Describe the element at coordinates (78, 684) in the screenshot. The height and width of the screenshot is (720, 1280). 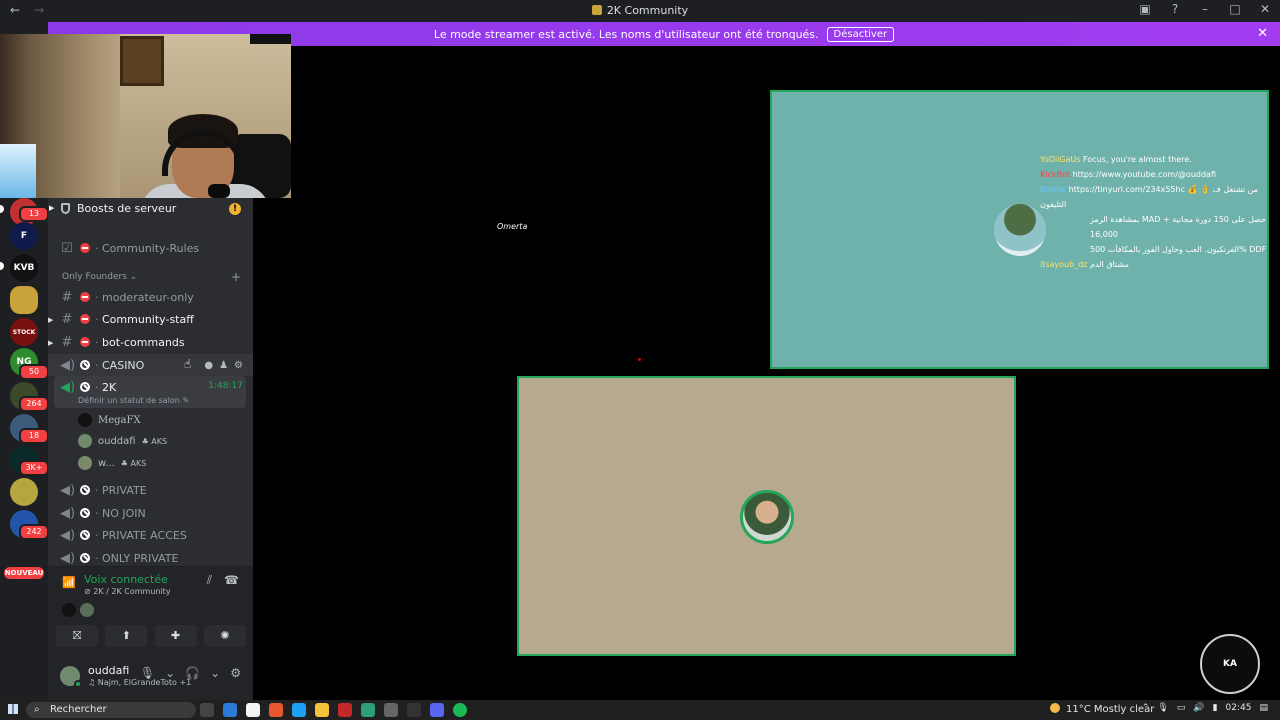
I see `online-status-dot` at that location.